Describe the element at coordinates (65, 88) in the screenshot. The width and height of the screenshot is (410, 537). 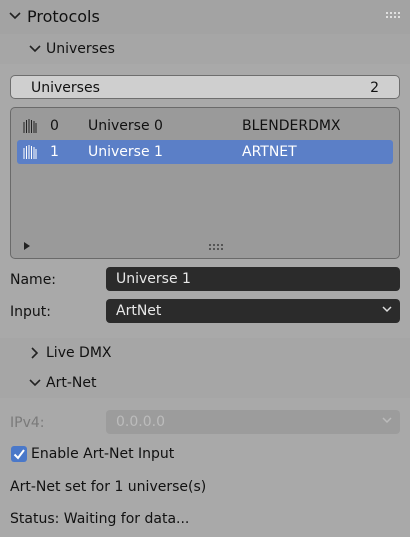
I see `universes-count-label: Universes` at that location.